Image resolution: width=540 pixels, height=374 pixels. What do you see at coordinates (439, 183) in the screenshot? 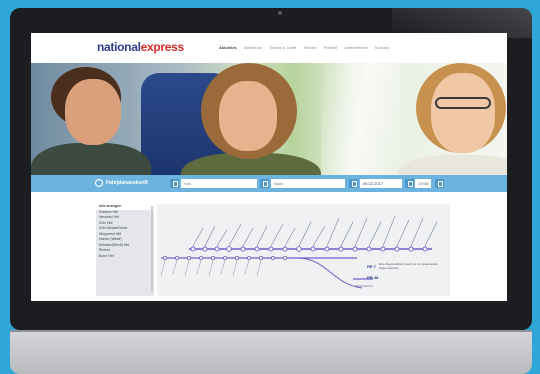
I see `search-submit-button` at bounding box center [439, 183].